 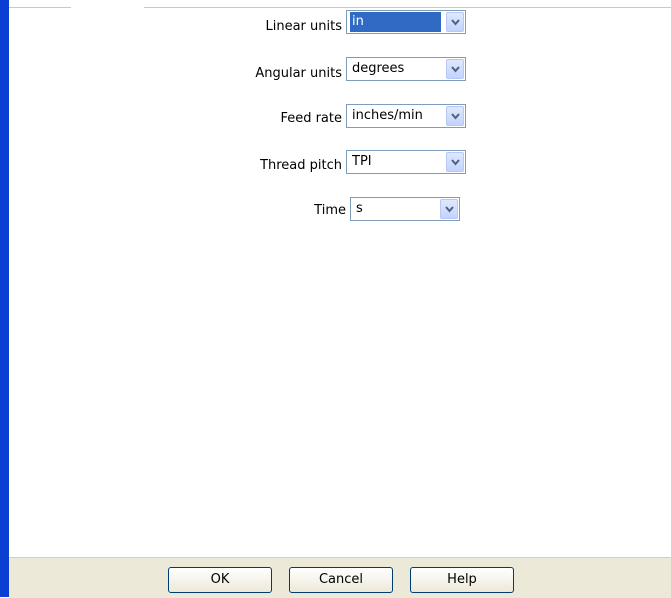 I want to click on linear-units-label: Linear units, so click(x=304, y=26).